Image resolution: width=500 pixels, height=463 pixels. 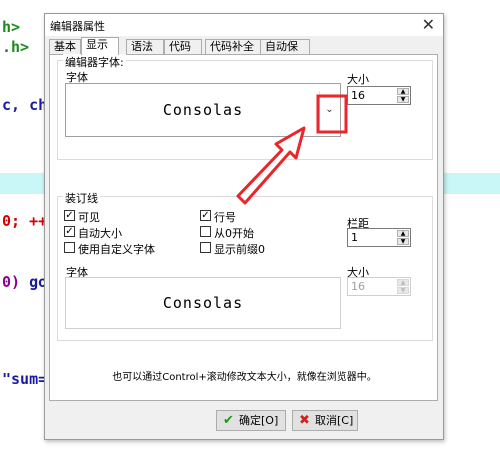 I want to click on tab-display: 显示, so click(x=100, y=46).